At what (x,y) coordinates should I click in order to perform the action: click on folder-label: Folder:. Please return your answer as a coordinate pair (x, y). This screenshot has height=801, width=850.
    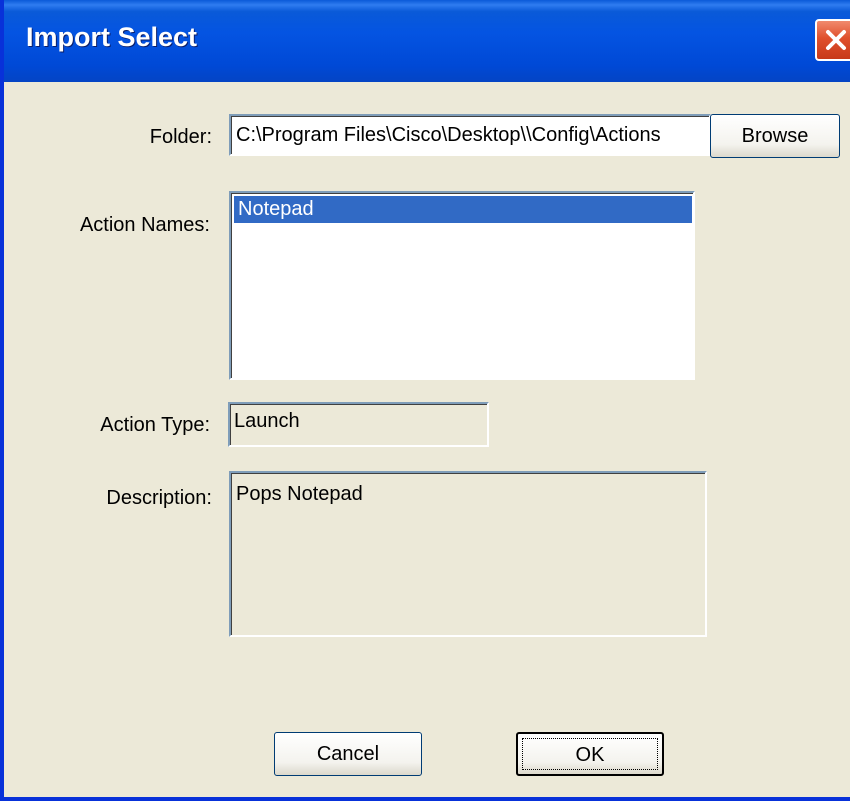
    Looking at the image, I should click on (180, 137).